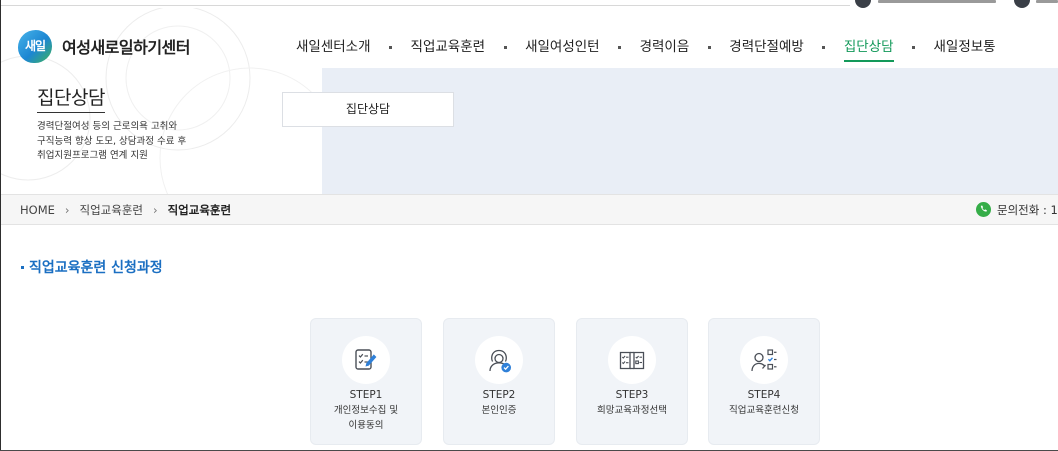 The image size is (1058, 451). I want to click on step-label: 직업교육훈련신청, so click(764, 410).